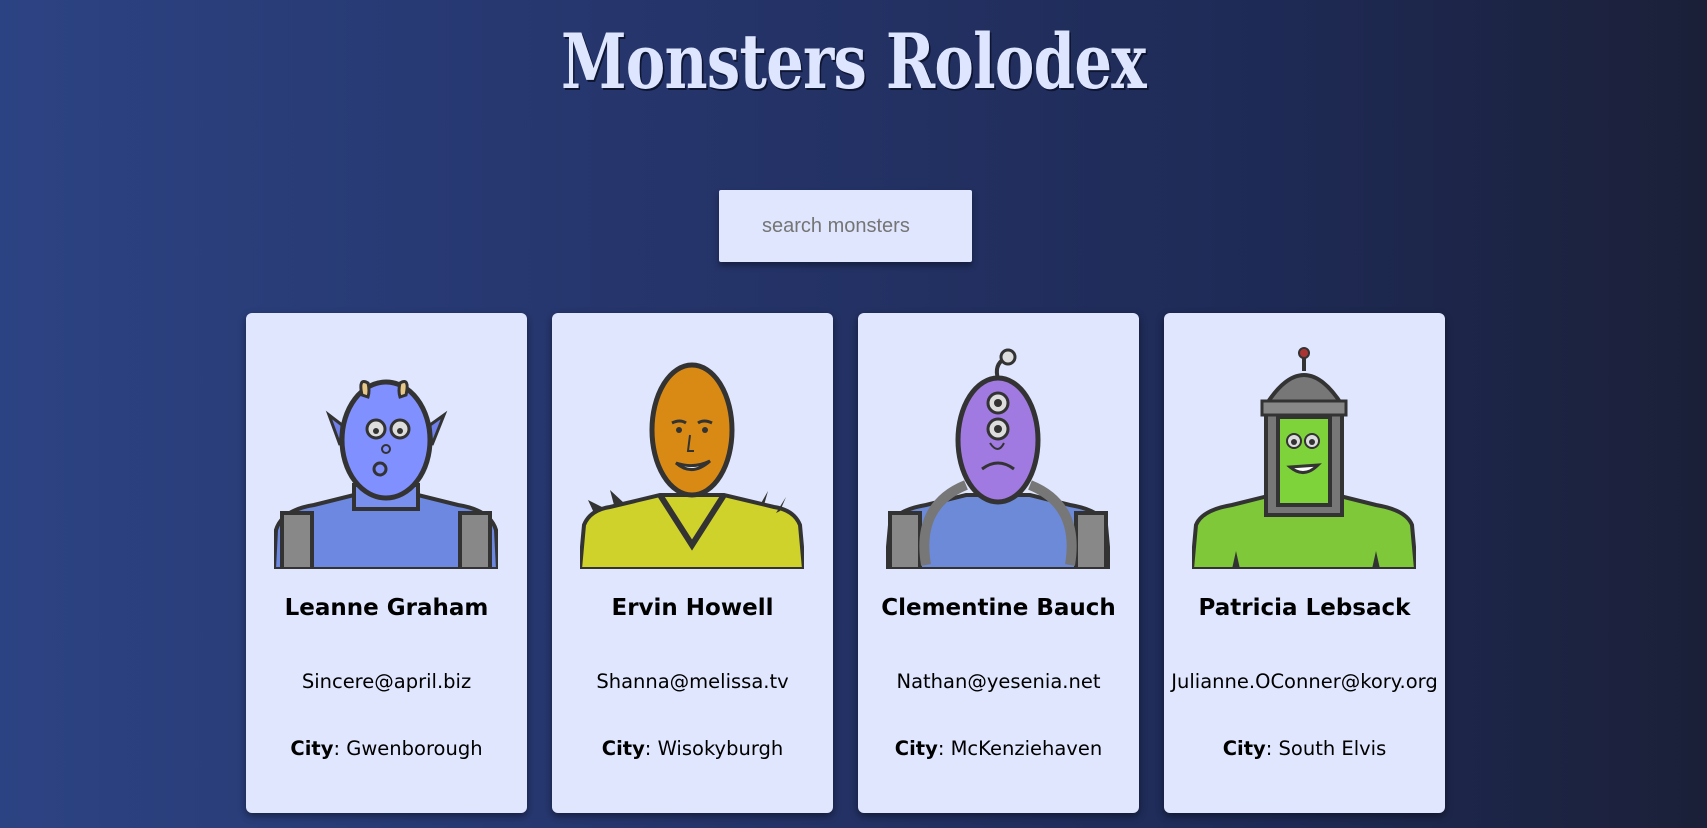 The width and height of the screenshot is (1707, 828). Describe the element at coordinates (386, 608) in the screenshot. I see `monster-name: Leanne Graham` at that location.